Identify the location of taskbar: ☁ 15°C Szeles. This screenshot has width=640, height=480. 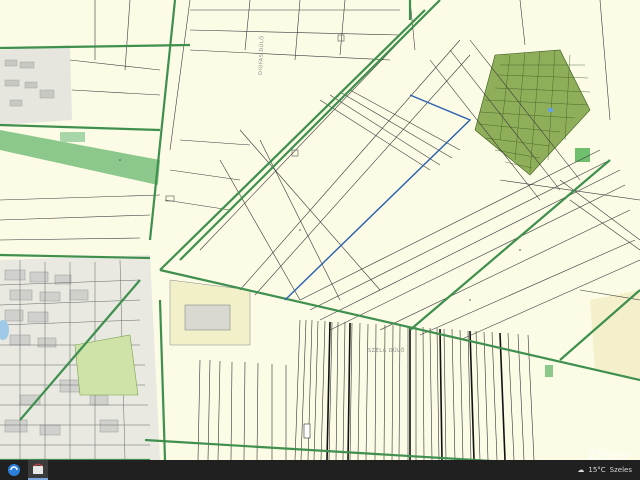
(320, 470).